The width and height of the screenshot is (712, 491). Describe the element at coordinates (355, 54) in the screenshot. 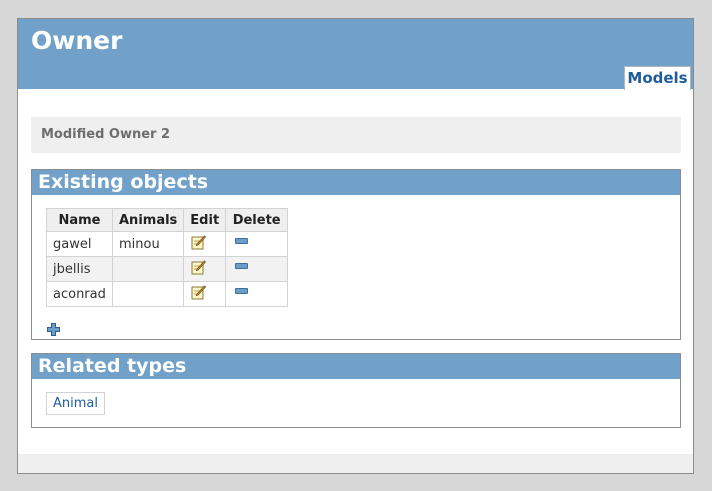

I see `page-header: Owner Models` at that location.